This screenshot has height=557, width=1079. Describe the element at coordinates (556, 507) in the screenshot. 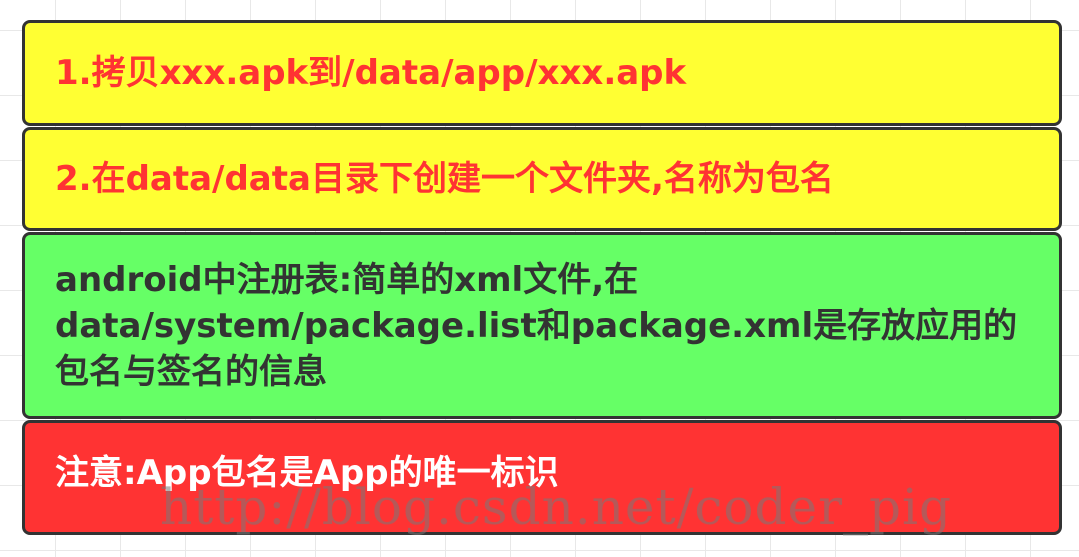

I see `watermark: http://blog.csdn.net/coder_pig` at that location.